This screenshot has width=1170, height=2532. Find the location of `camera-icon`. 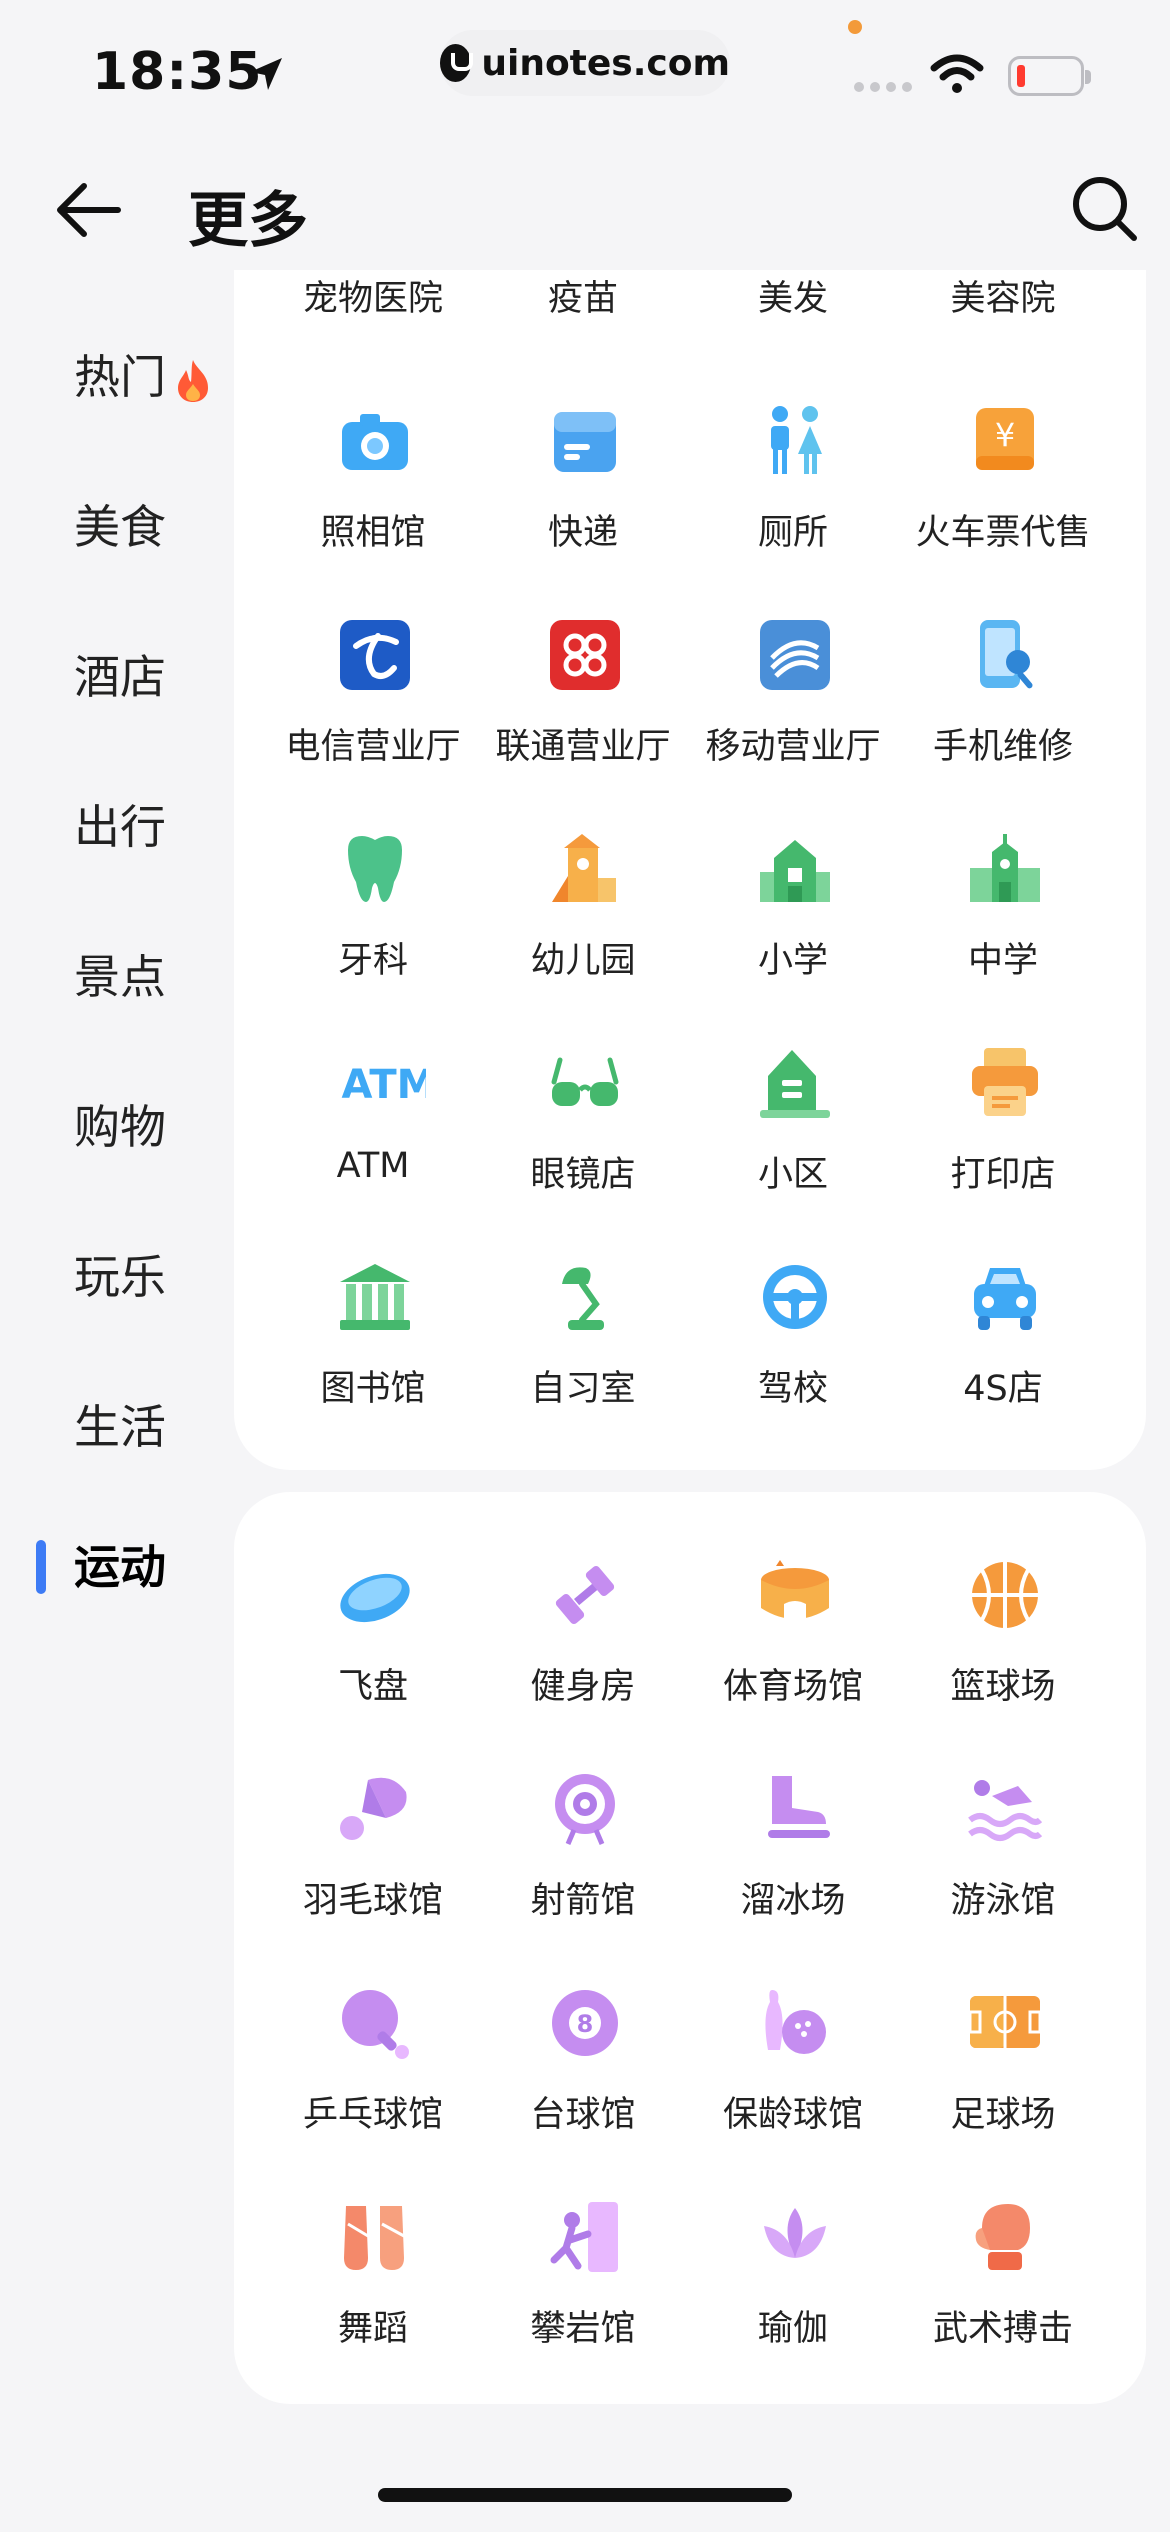

camera-icon is located at coordinates (375, 442).